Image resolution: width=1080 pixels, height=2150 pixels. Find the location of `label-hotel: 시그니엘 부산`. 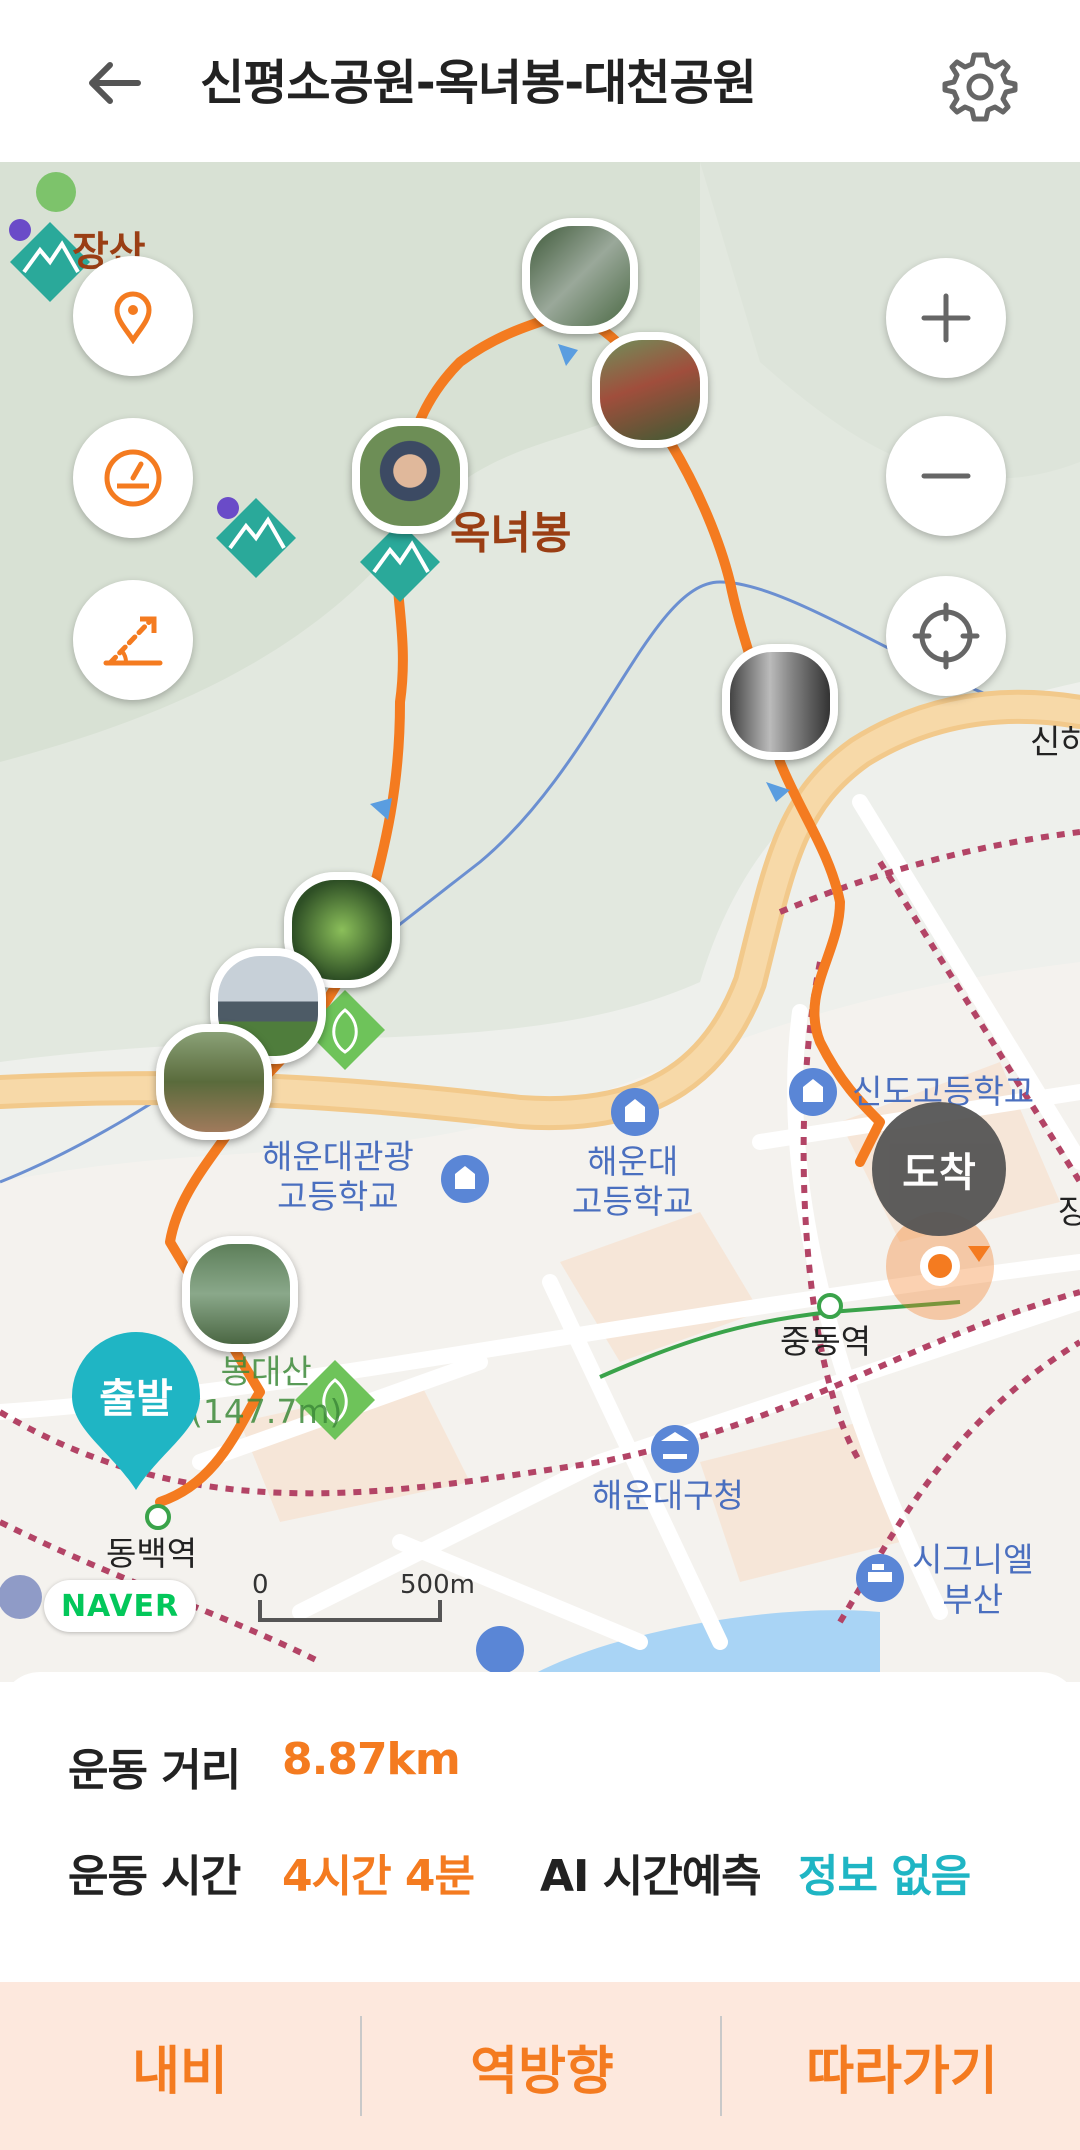

label-hotel: 시그니엘 부산 is located at coordinates (973, 1579).